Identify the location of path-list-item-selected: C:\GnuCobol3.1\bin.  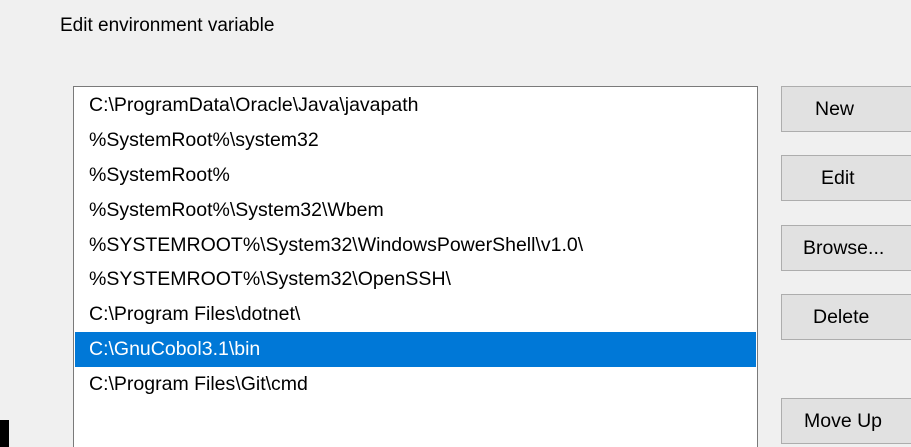
(415, 350).